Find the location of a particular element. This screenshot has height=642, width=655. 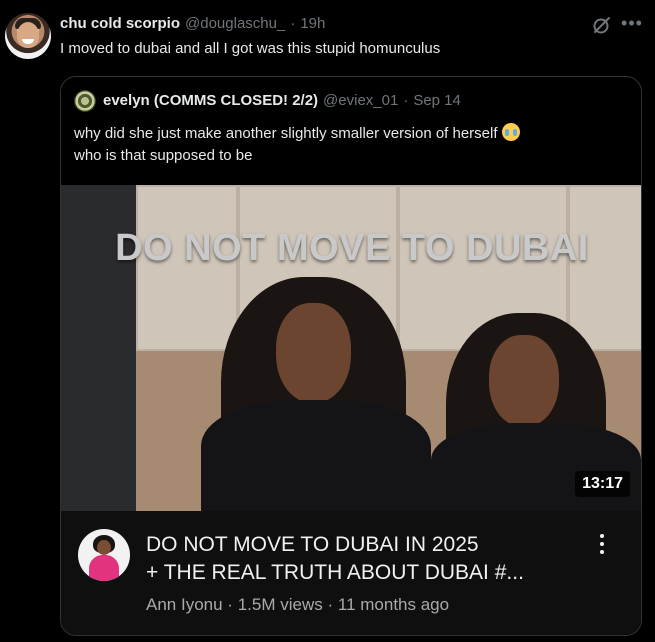

quoted-user-avatar-icon is located at coordinates (85, 101).